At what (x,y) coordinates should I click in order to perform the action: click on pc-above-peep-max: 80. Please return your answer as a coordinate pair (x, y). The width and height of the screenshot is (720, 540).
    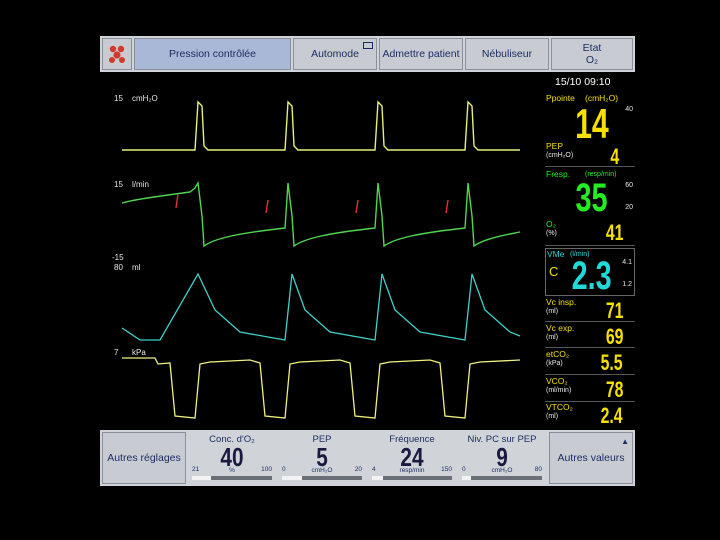
    Looking at the image, I should click on (538, 469).